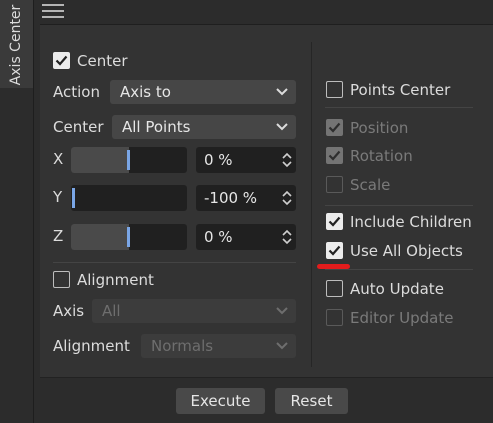 This screenshot has width=493, height=423. Describe the element at coordinates (397, 289) in the screenshot. I see `auto-update-label: Auto Update` at that location.